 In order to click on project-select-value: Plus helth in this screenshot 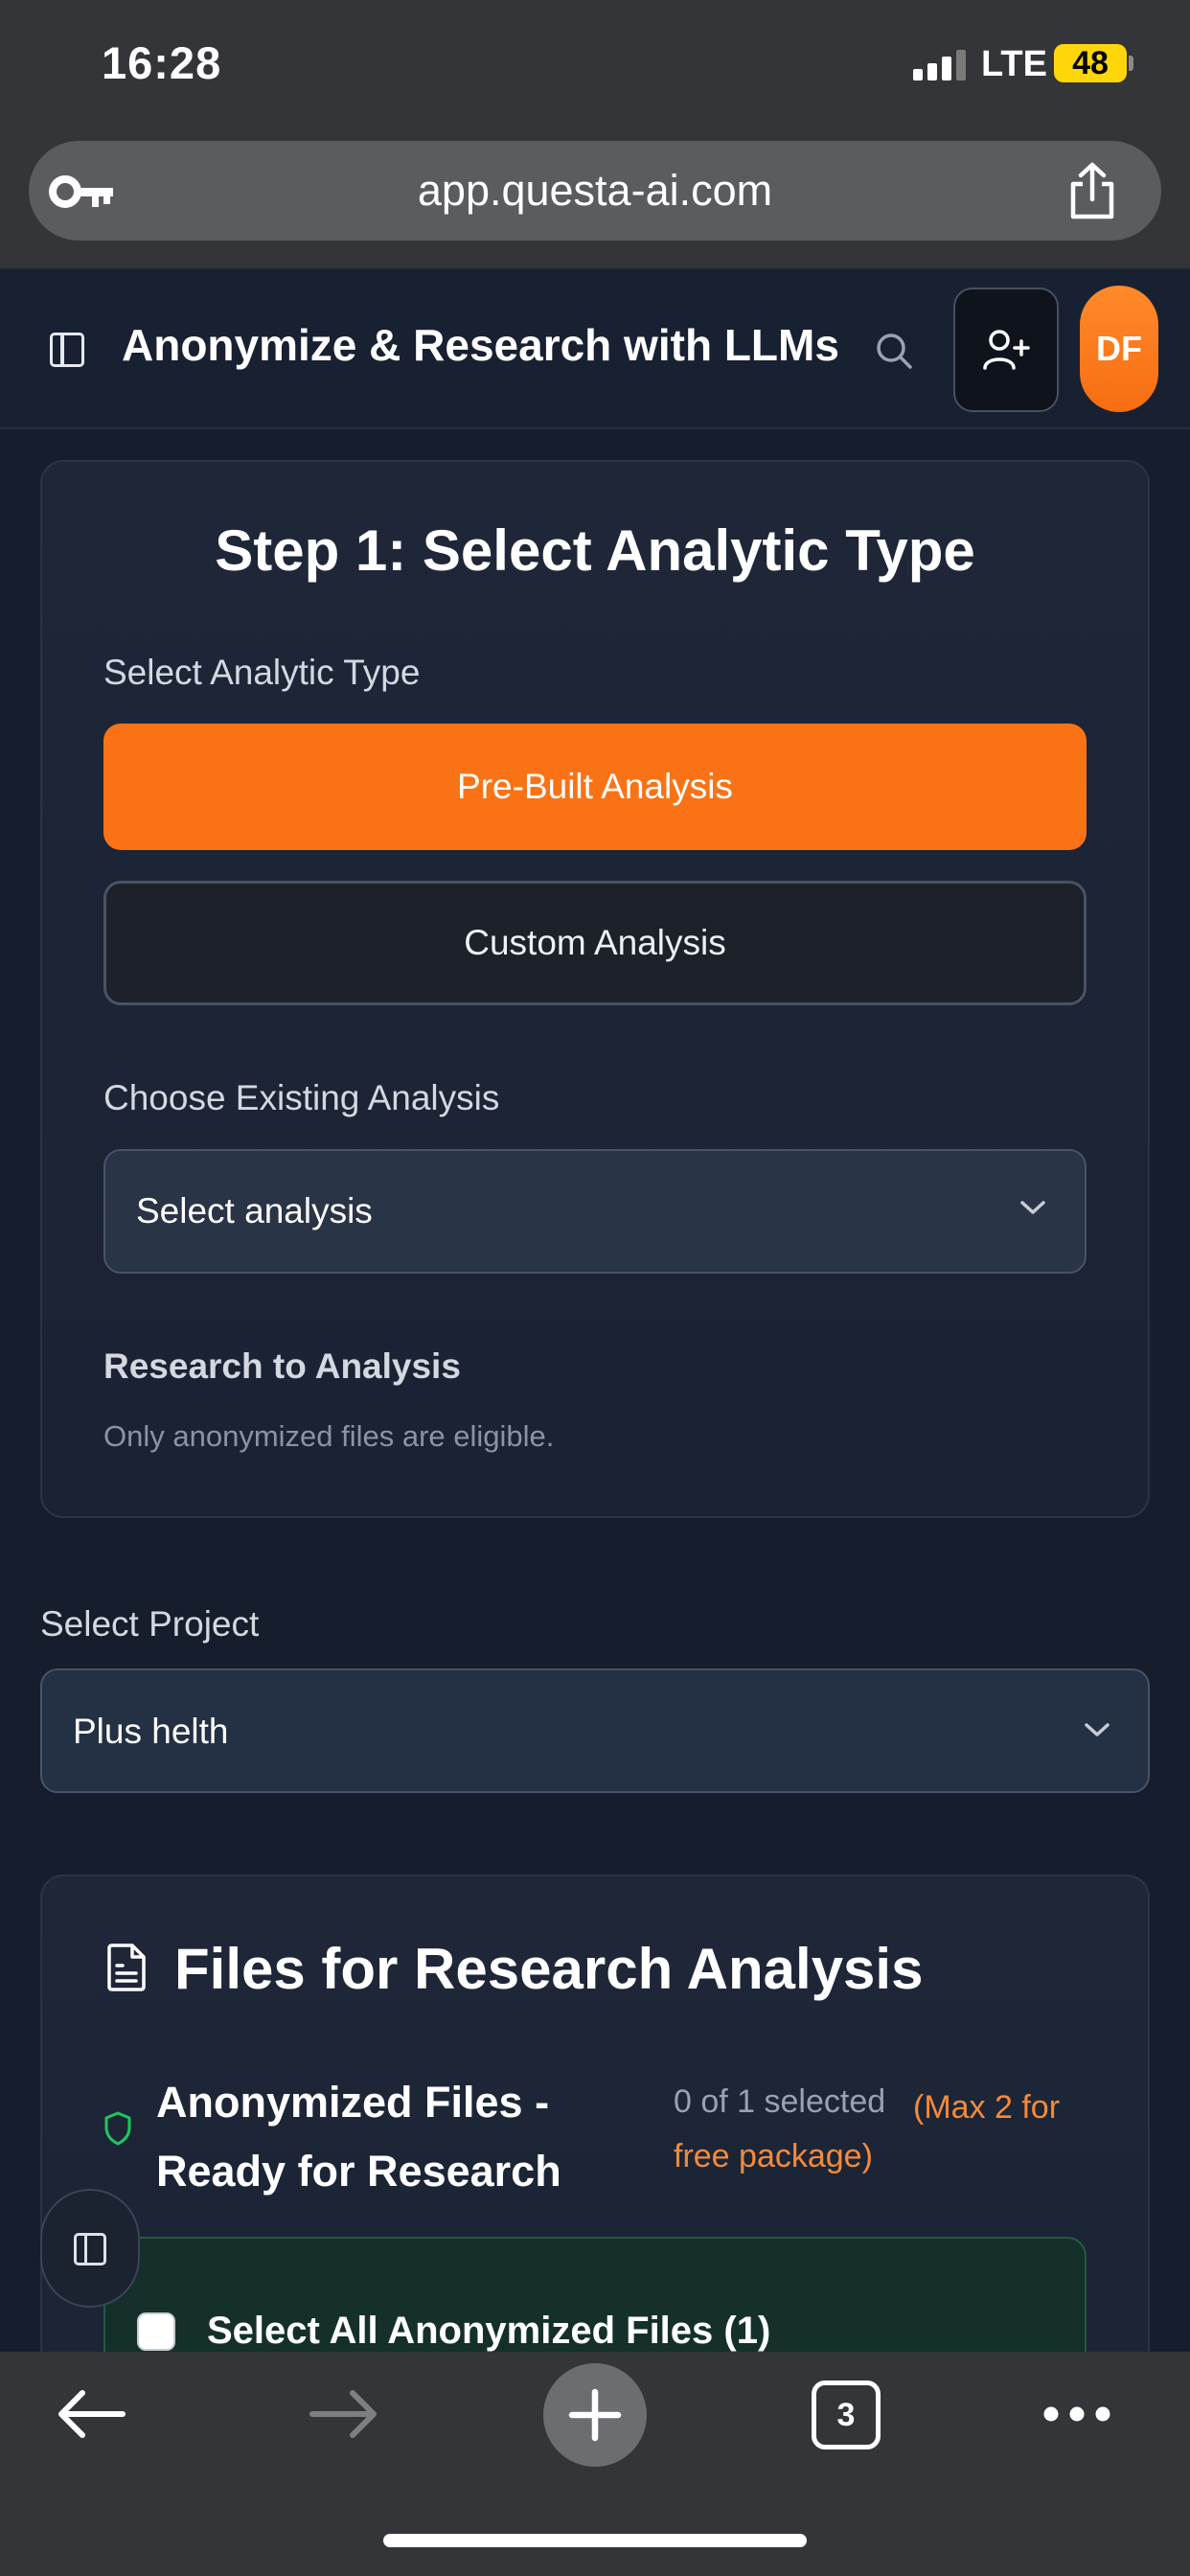, I will do `click(151, 1732)`.